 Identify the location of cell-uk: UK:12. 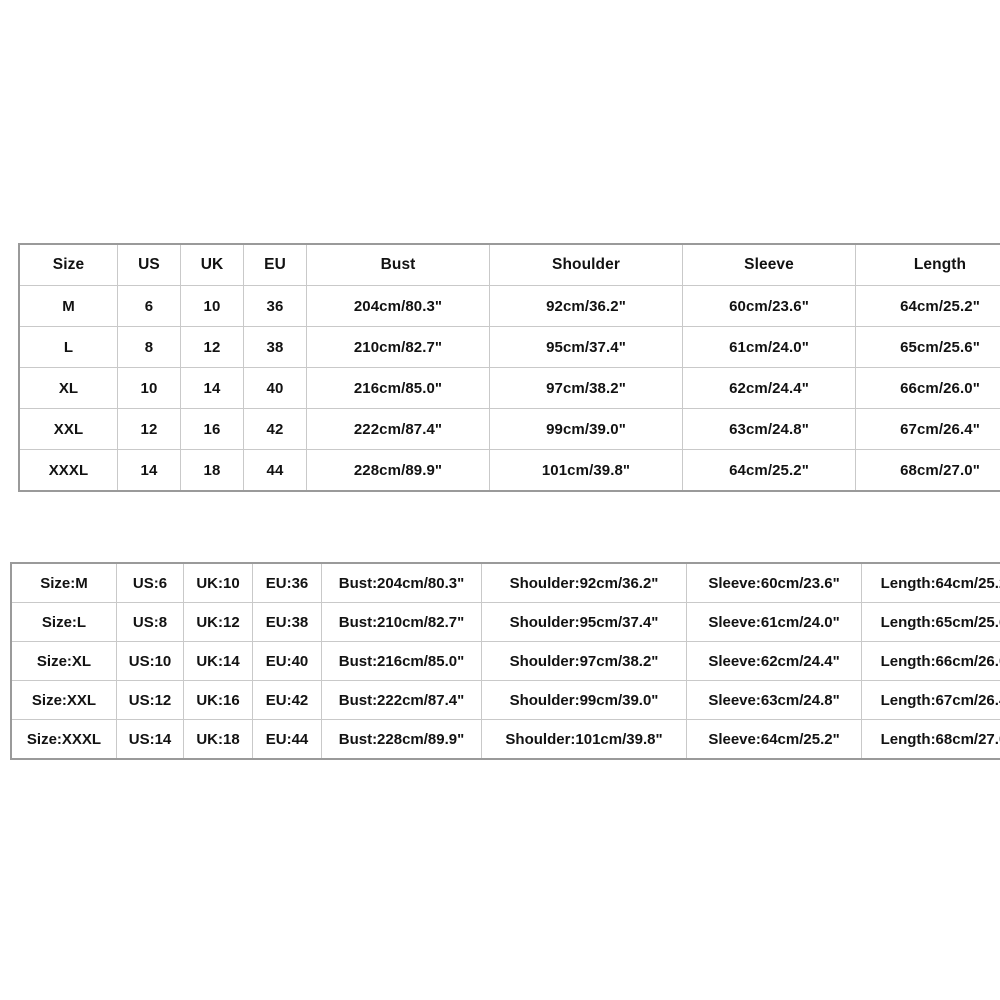
(218, 622).